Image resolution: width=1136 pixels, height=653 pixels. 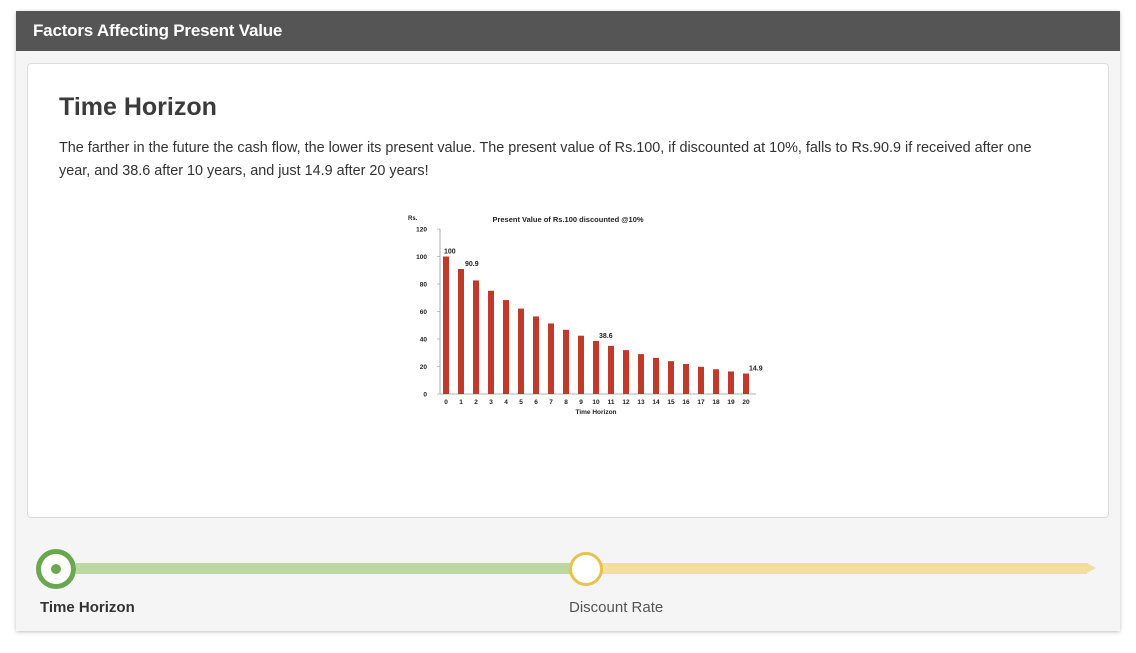 I want to click on chart-y-tick-label: 40, so click(x=424, y=340).